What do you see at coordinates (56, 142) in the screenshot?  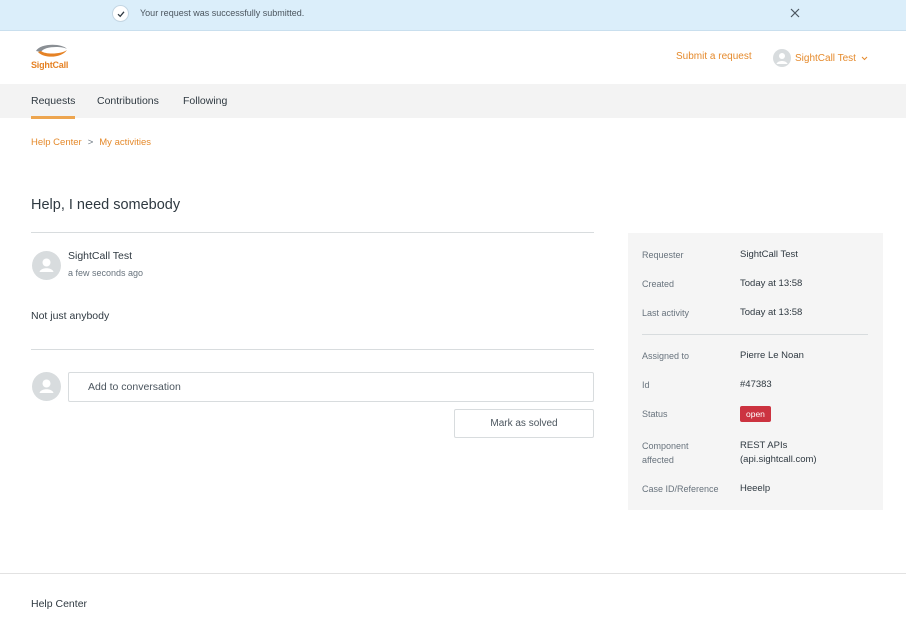 I see `breadcrumb-help-center: Help Center` at bounding box center [56, 142].